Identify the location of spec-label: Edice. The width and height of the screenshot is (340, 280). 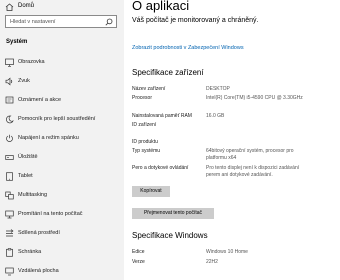
(138, 252).